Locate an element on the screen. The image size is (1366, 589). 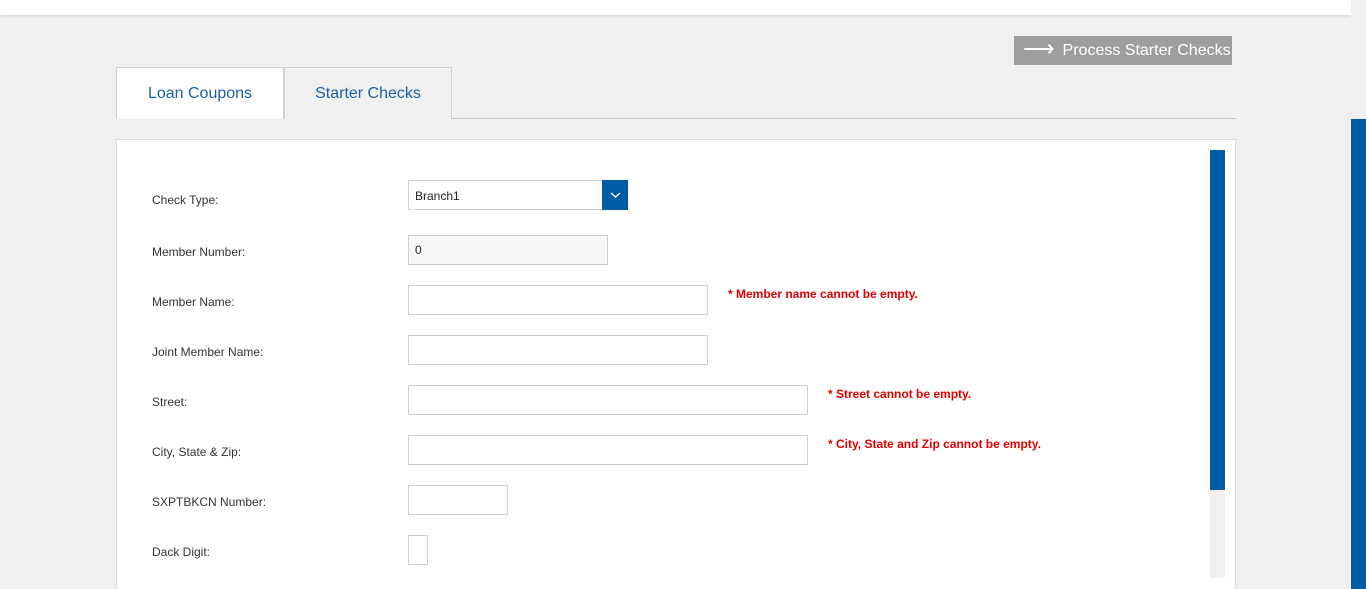
member-name-error: * Member name cannot be empty. is located at coordinates (823, 294).